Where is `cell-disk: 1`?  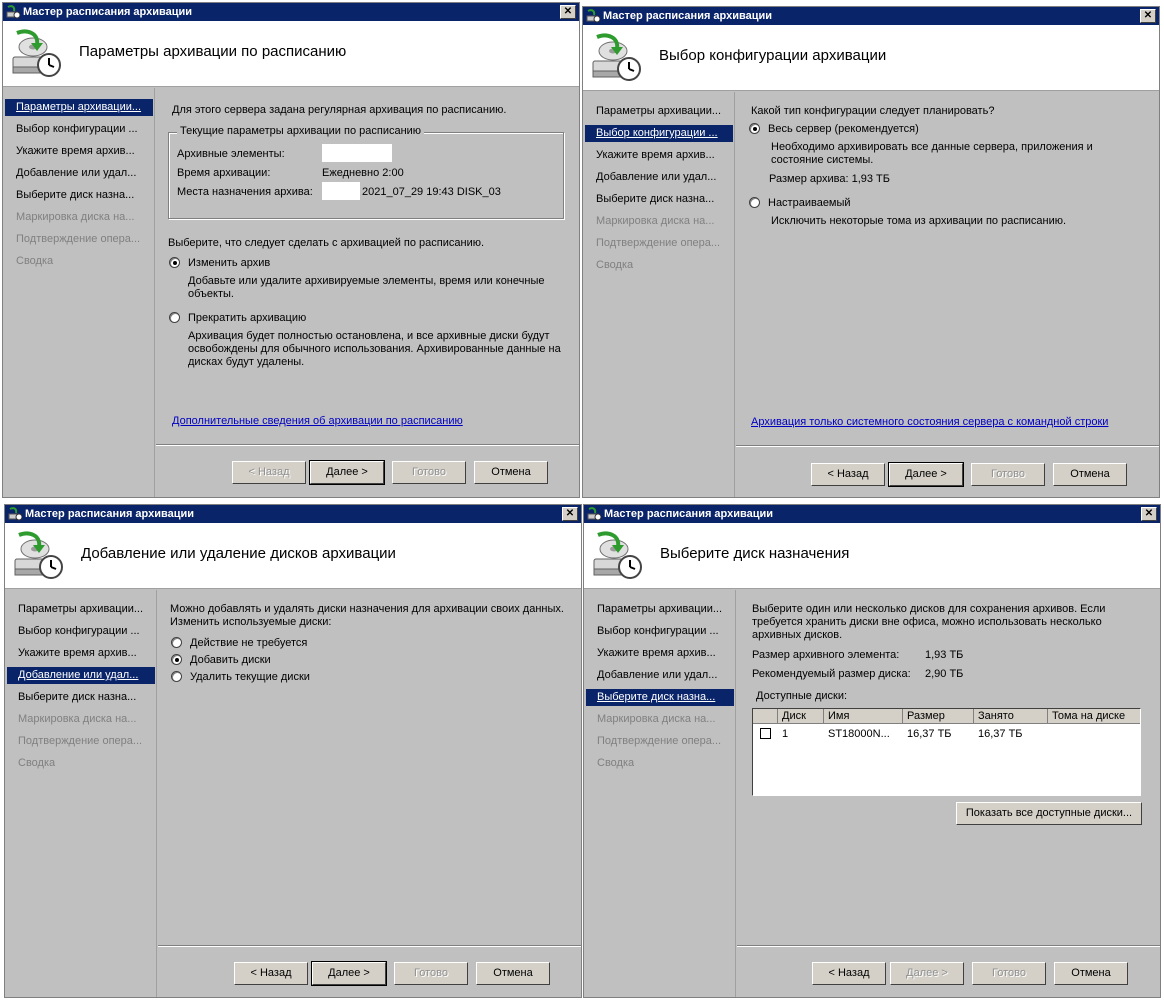 cell-disk: 1 is located at coordinates (785, 734).